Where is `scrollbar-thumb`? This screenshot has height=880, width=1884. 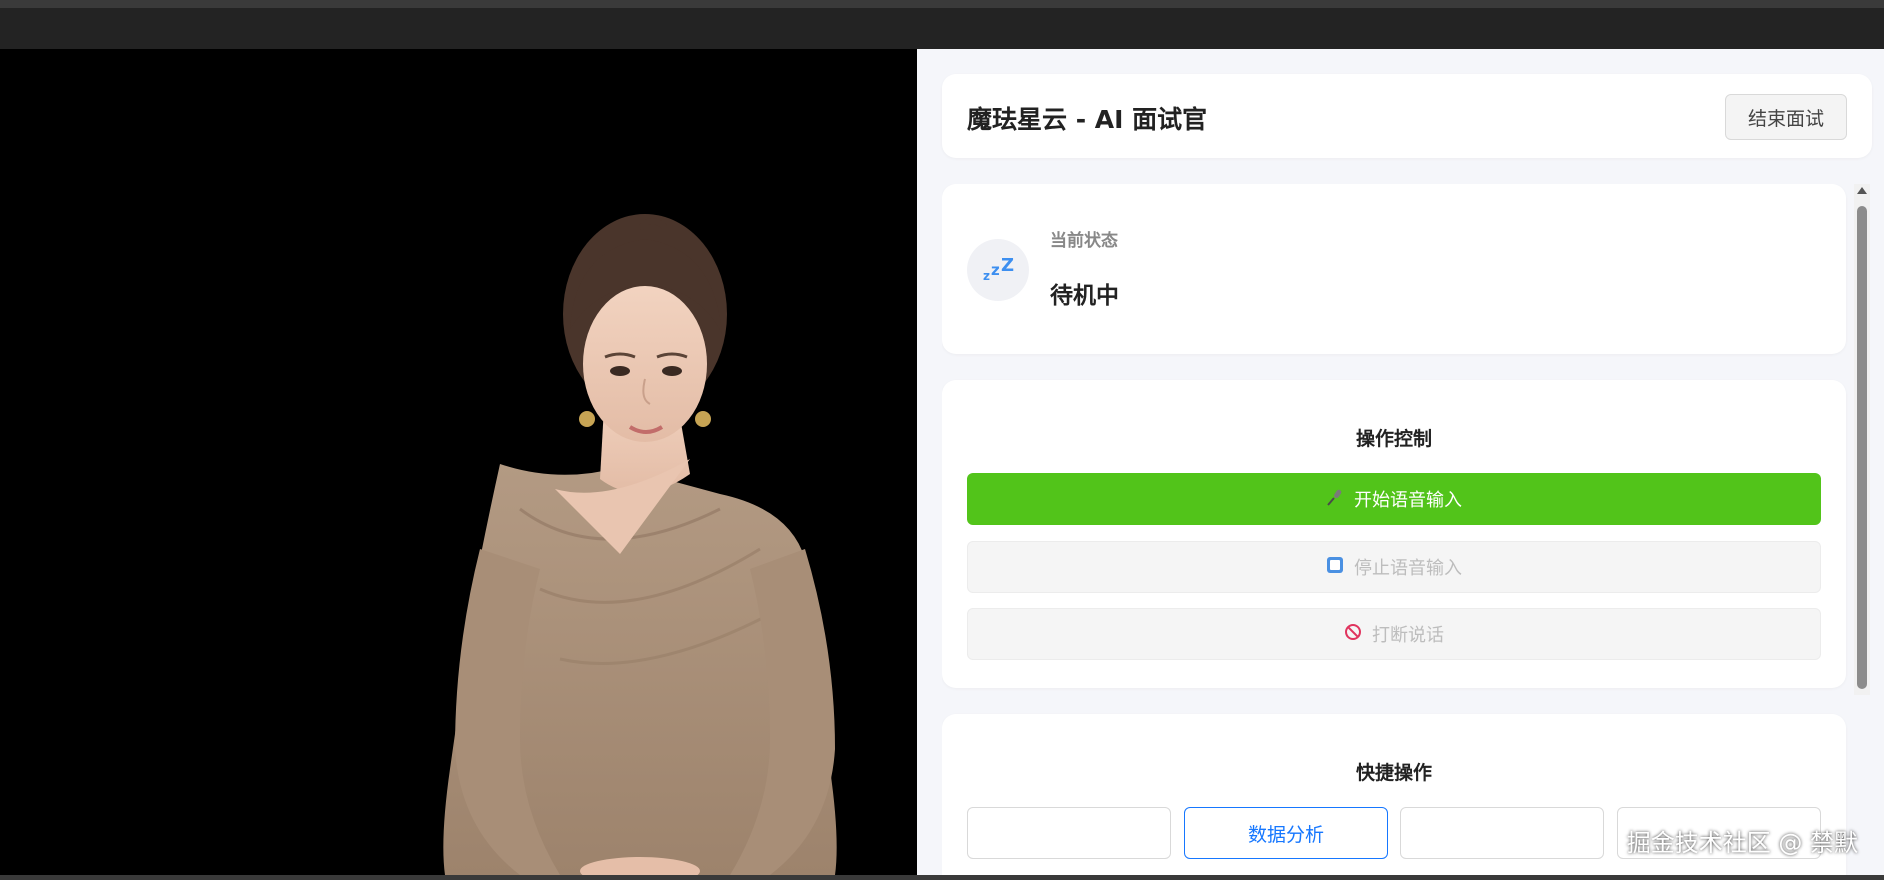
scrollbar-thumb is located at coordinates (1862, 447).